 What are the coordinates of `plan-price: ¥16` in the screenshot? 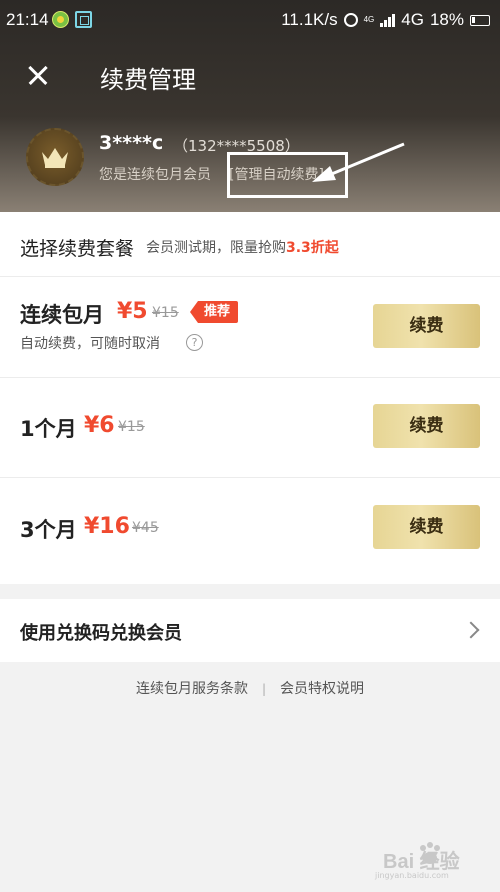 It's located at (107, 526).